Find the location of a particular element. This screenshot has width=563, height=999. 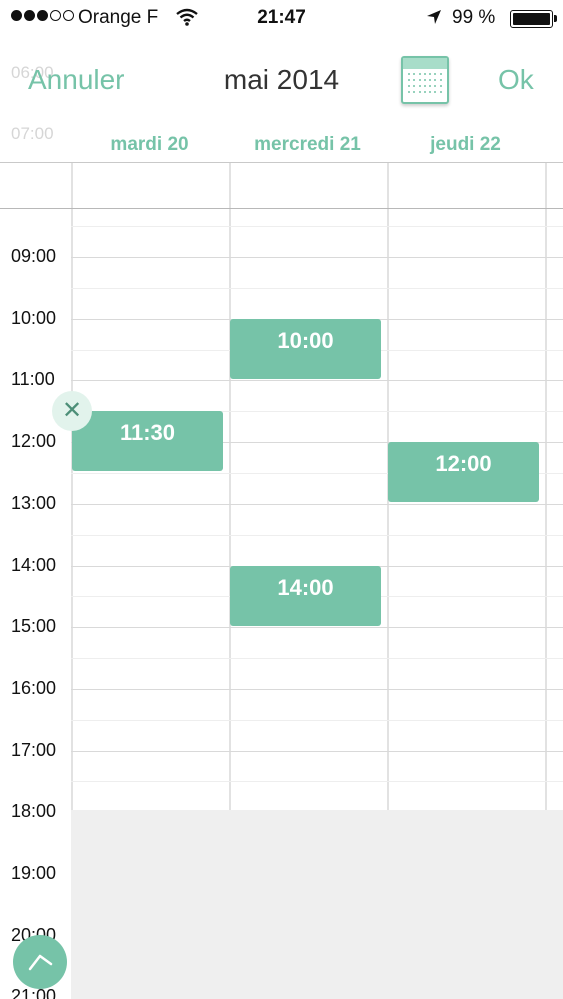

hour-label: 09:00 is located at coordinates (34, 256).